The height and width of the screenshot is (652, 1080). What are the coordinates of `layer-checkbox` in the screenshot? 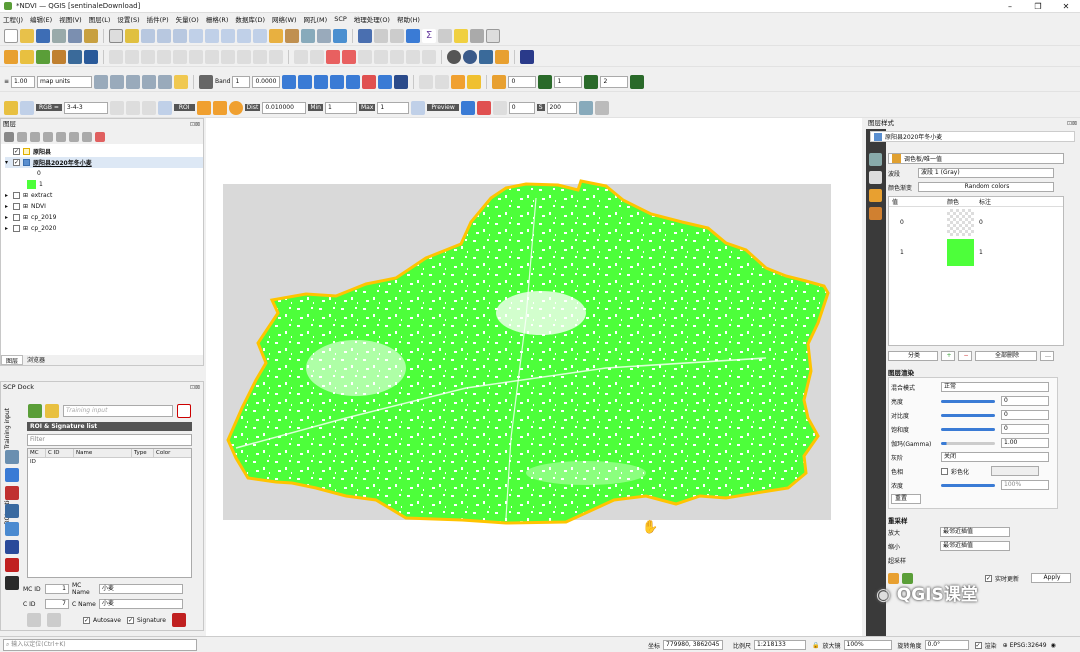 It's located at (16, 206).